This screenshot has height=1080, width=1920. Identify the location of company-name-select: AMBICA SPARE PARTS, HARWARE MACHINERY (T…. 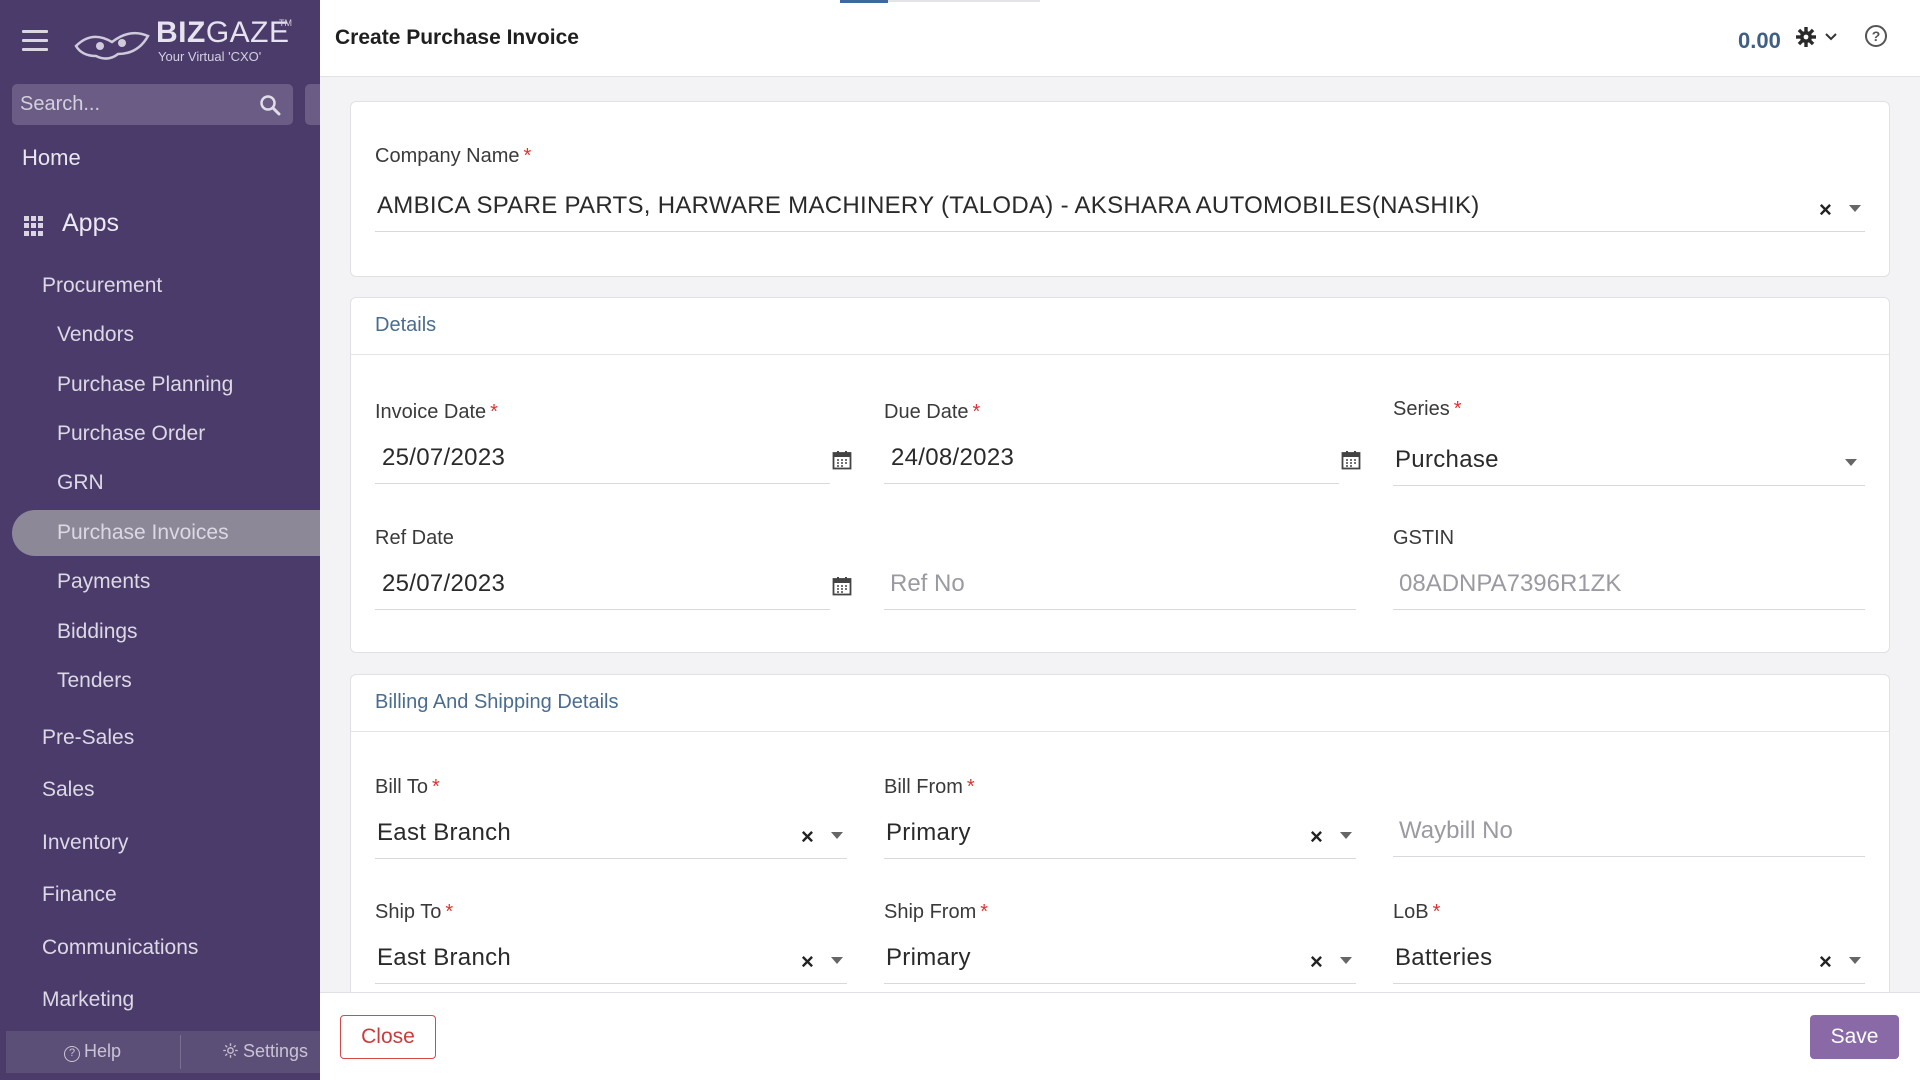
(1120, 207).